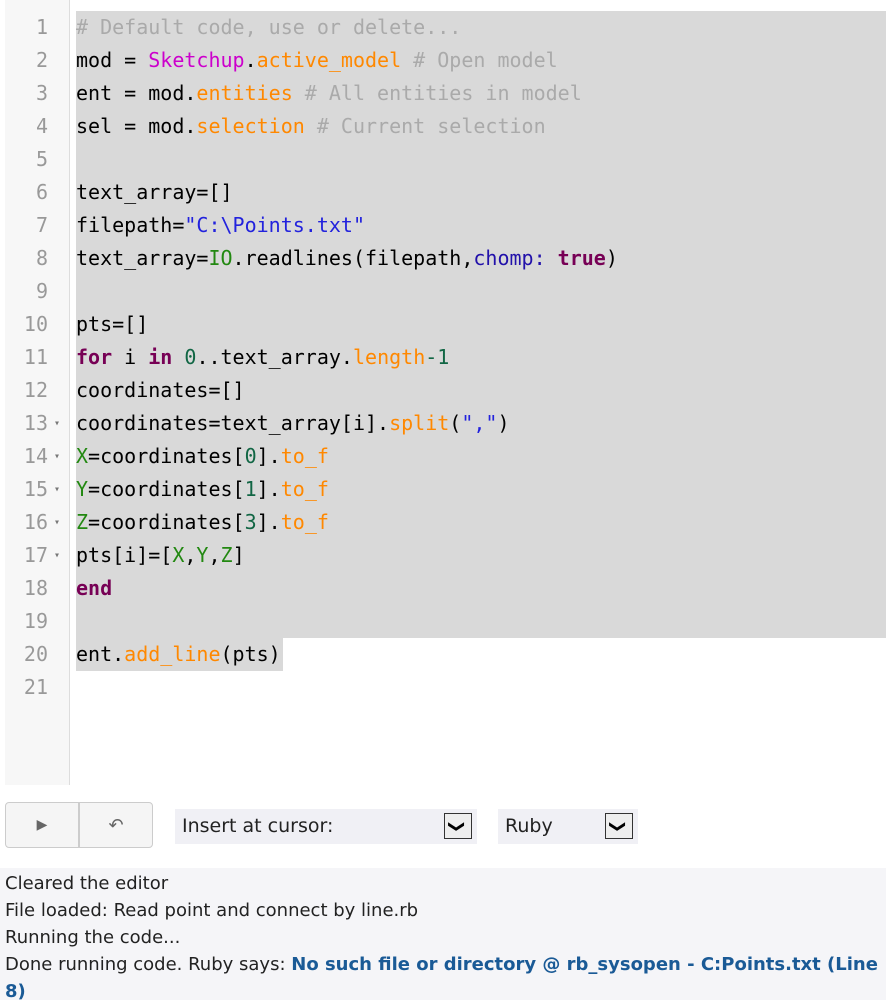 Image resolution: width=886 pixels, height=1005 pixels. What do you see at coordinates (35, 654) in the screenshot?
I see `line-number: 20` at bounding box center [35, 654].